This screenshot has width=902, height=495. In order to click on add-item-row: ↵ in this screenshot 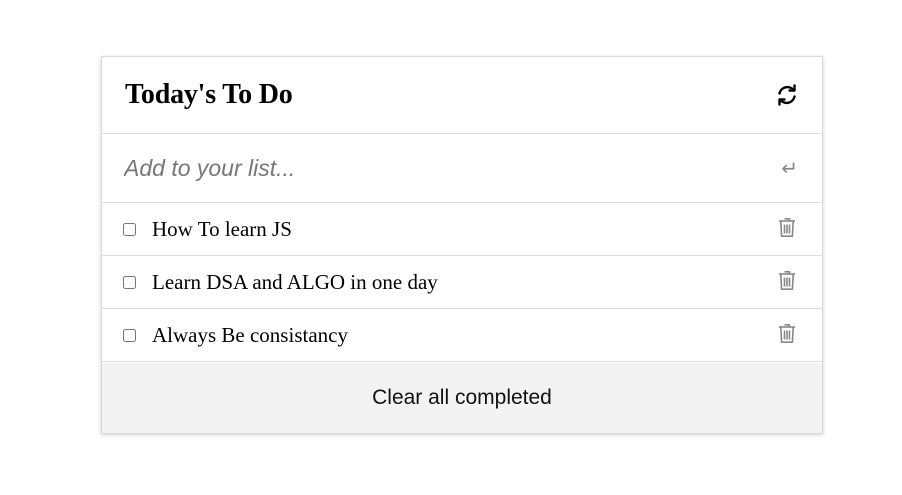, I will do `click(462, 168)`.